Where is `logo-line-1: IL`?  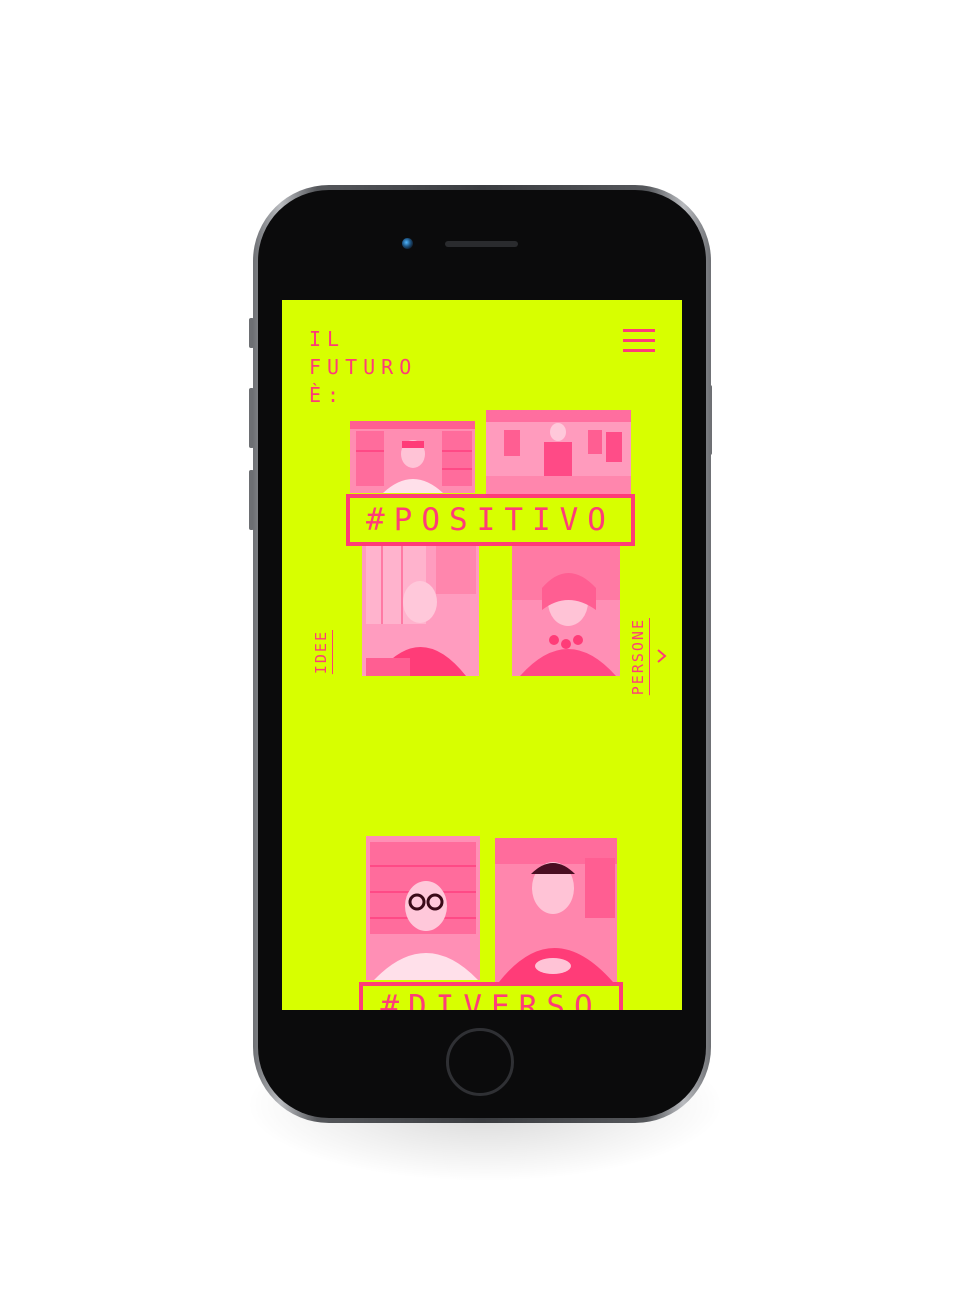
logo-line-1: IL is located at coordinates (327, 339).